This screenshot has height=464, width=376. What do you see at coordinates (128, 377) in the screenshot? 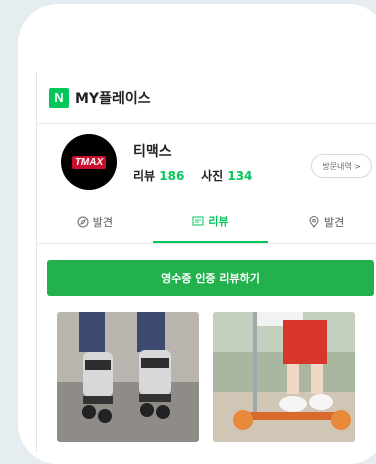
I see `review-photo-inline-skates` at bounding box center [128, 377].